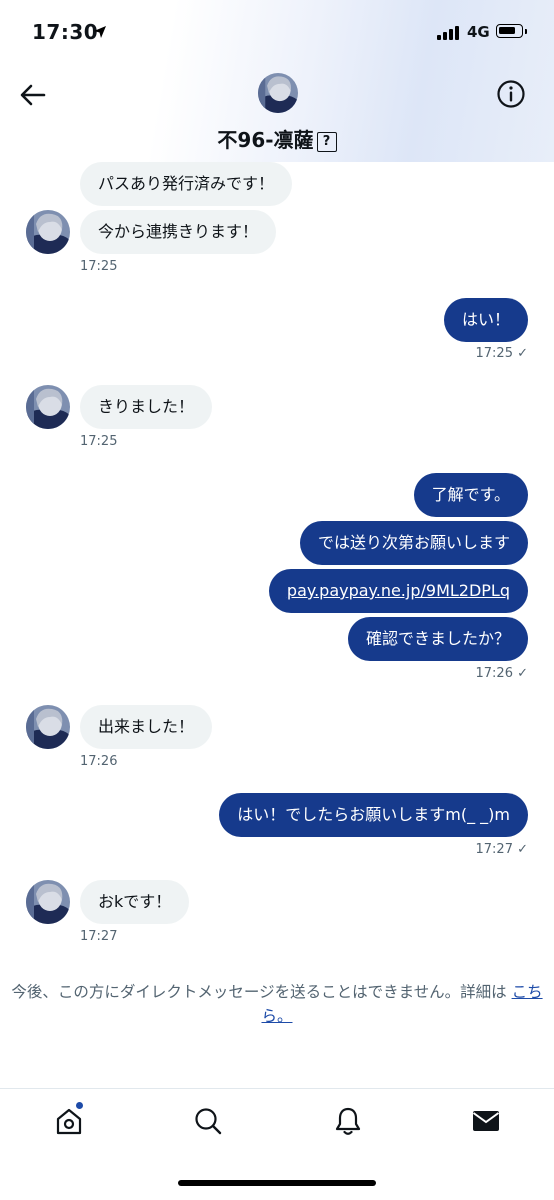 The width and height of the screenshot is (554, 1200). Describe the element at coordinates (65, 32) in the screenshot. I see `status-time: 17:30` at that location.